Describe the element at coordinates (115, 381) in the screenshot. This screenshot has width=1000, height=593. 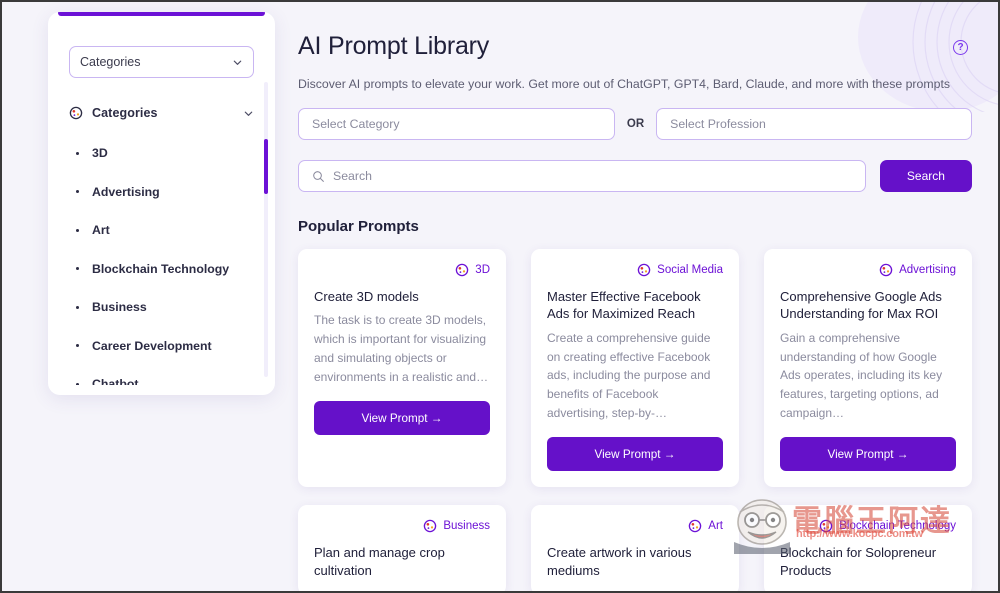
I see `sidebar-item-label: Chatbot` at that location.